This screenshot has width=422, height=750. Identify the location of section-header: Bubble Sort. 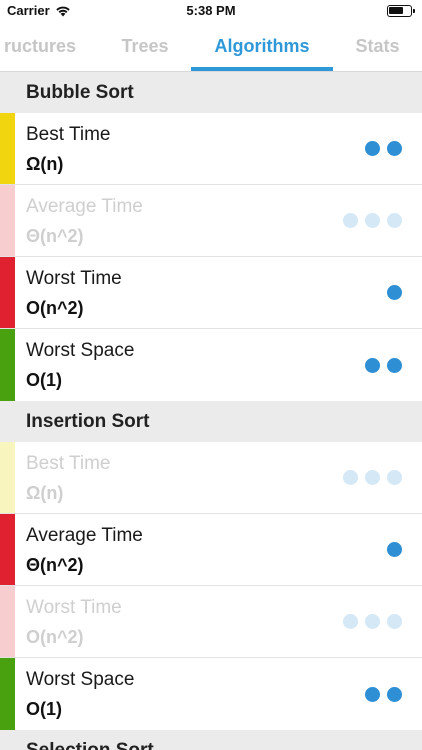
(211, 92).